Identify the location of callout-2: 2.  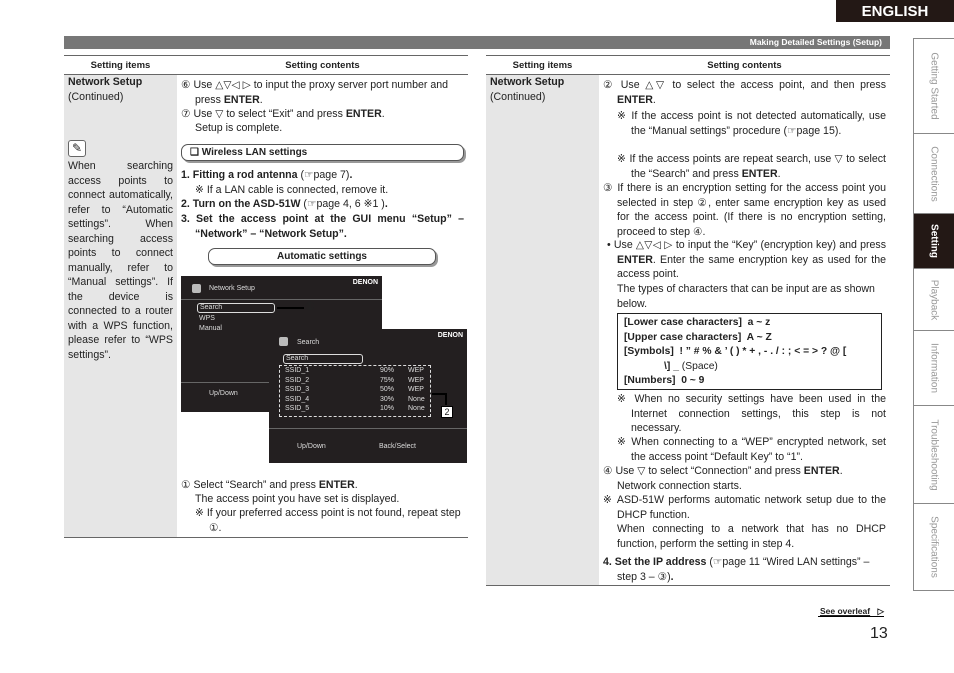
(447, 412).